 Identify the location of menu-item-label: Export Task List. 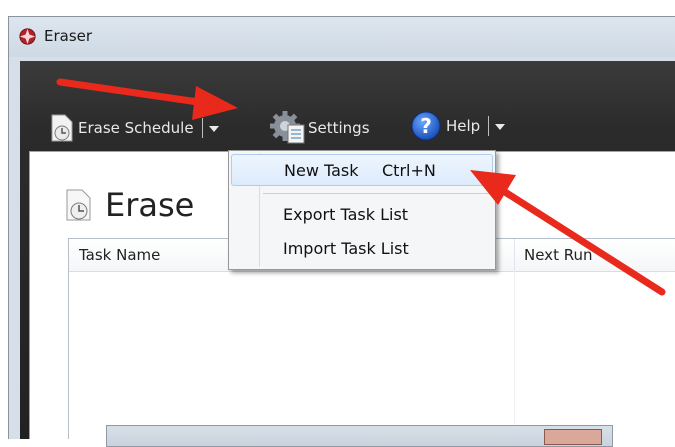
(346, 214).